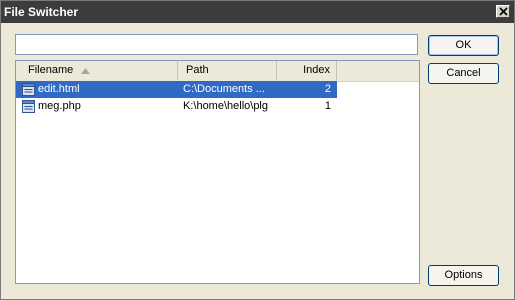 The height and width of the screenshot is (300, 515). I want to click on list-item: meg.php K:\home\hello\plg 1, so click(176, 106).